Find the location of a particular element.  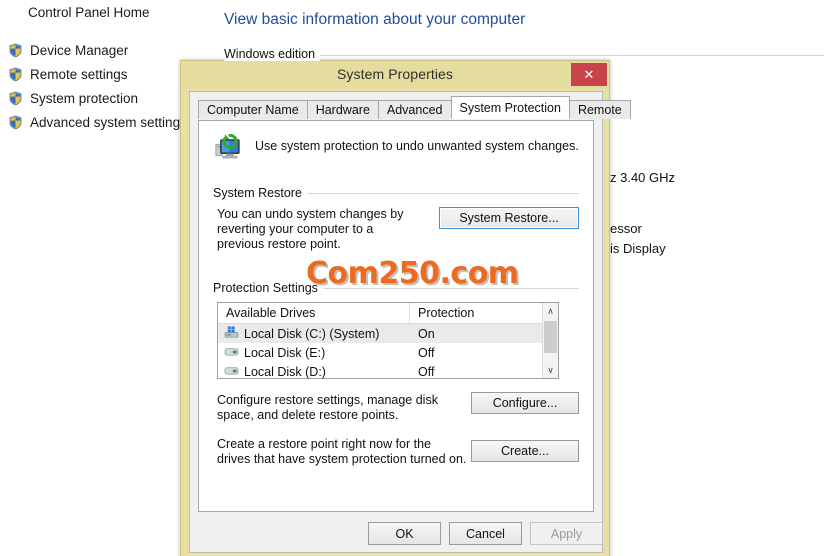

system-drive-icon is located at coordinates (231, 333).